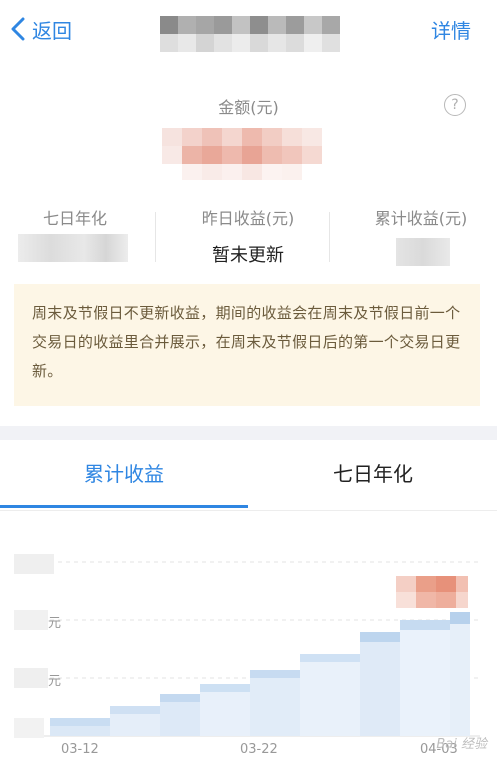 Image resolution: width=497 pixels, height=760 pixels. I want to click on back-label: 返回, so click(52, 30).